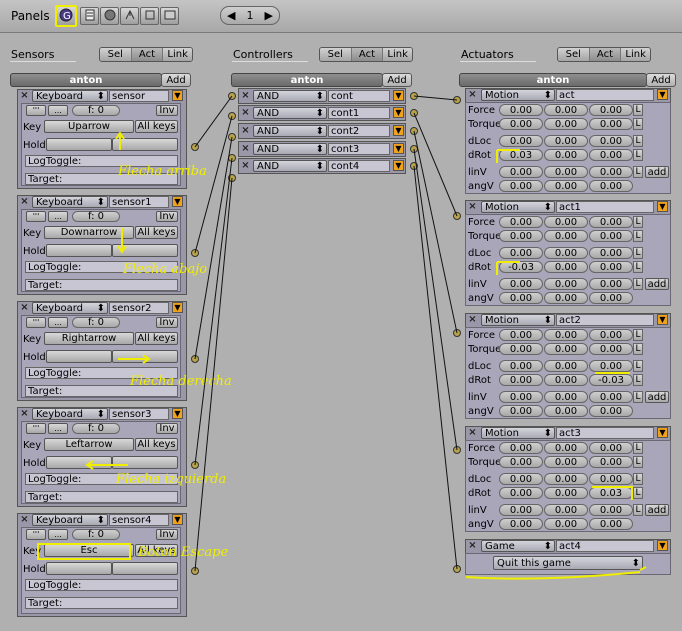  I want to click on annotation-arrow-down, so click(122, 241).